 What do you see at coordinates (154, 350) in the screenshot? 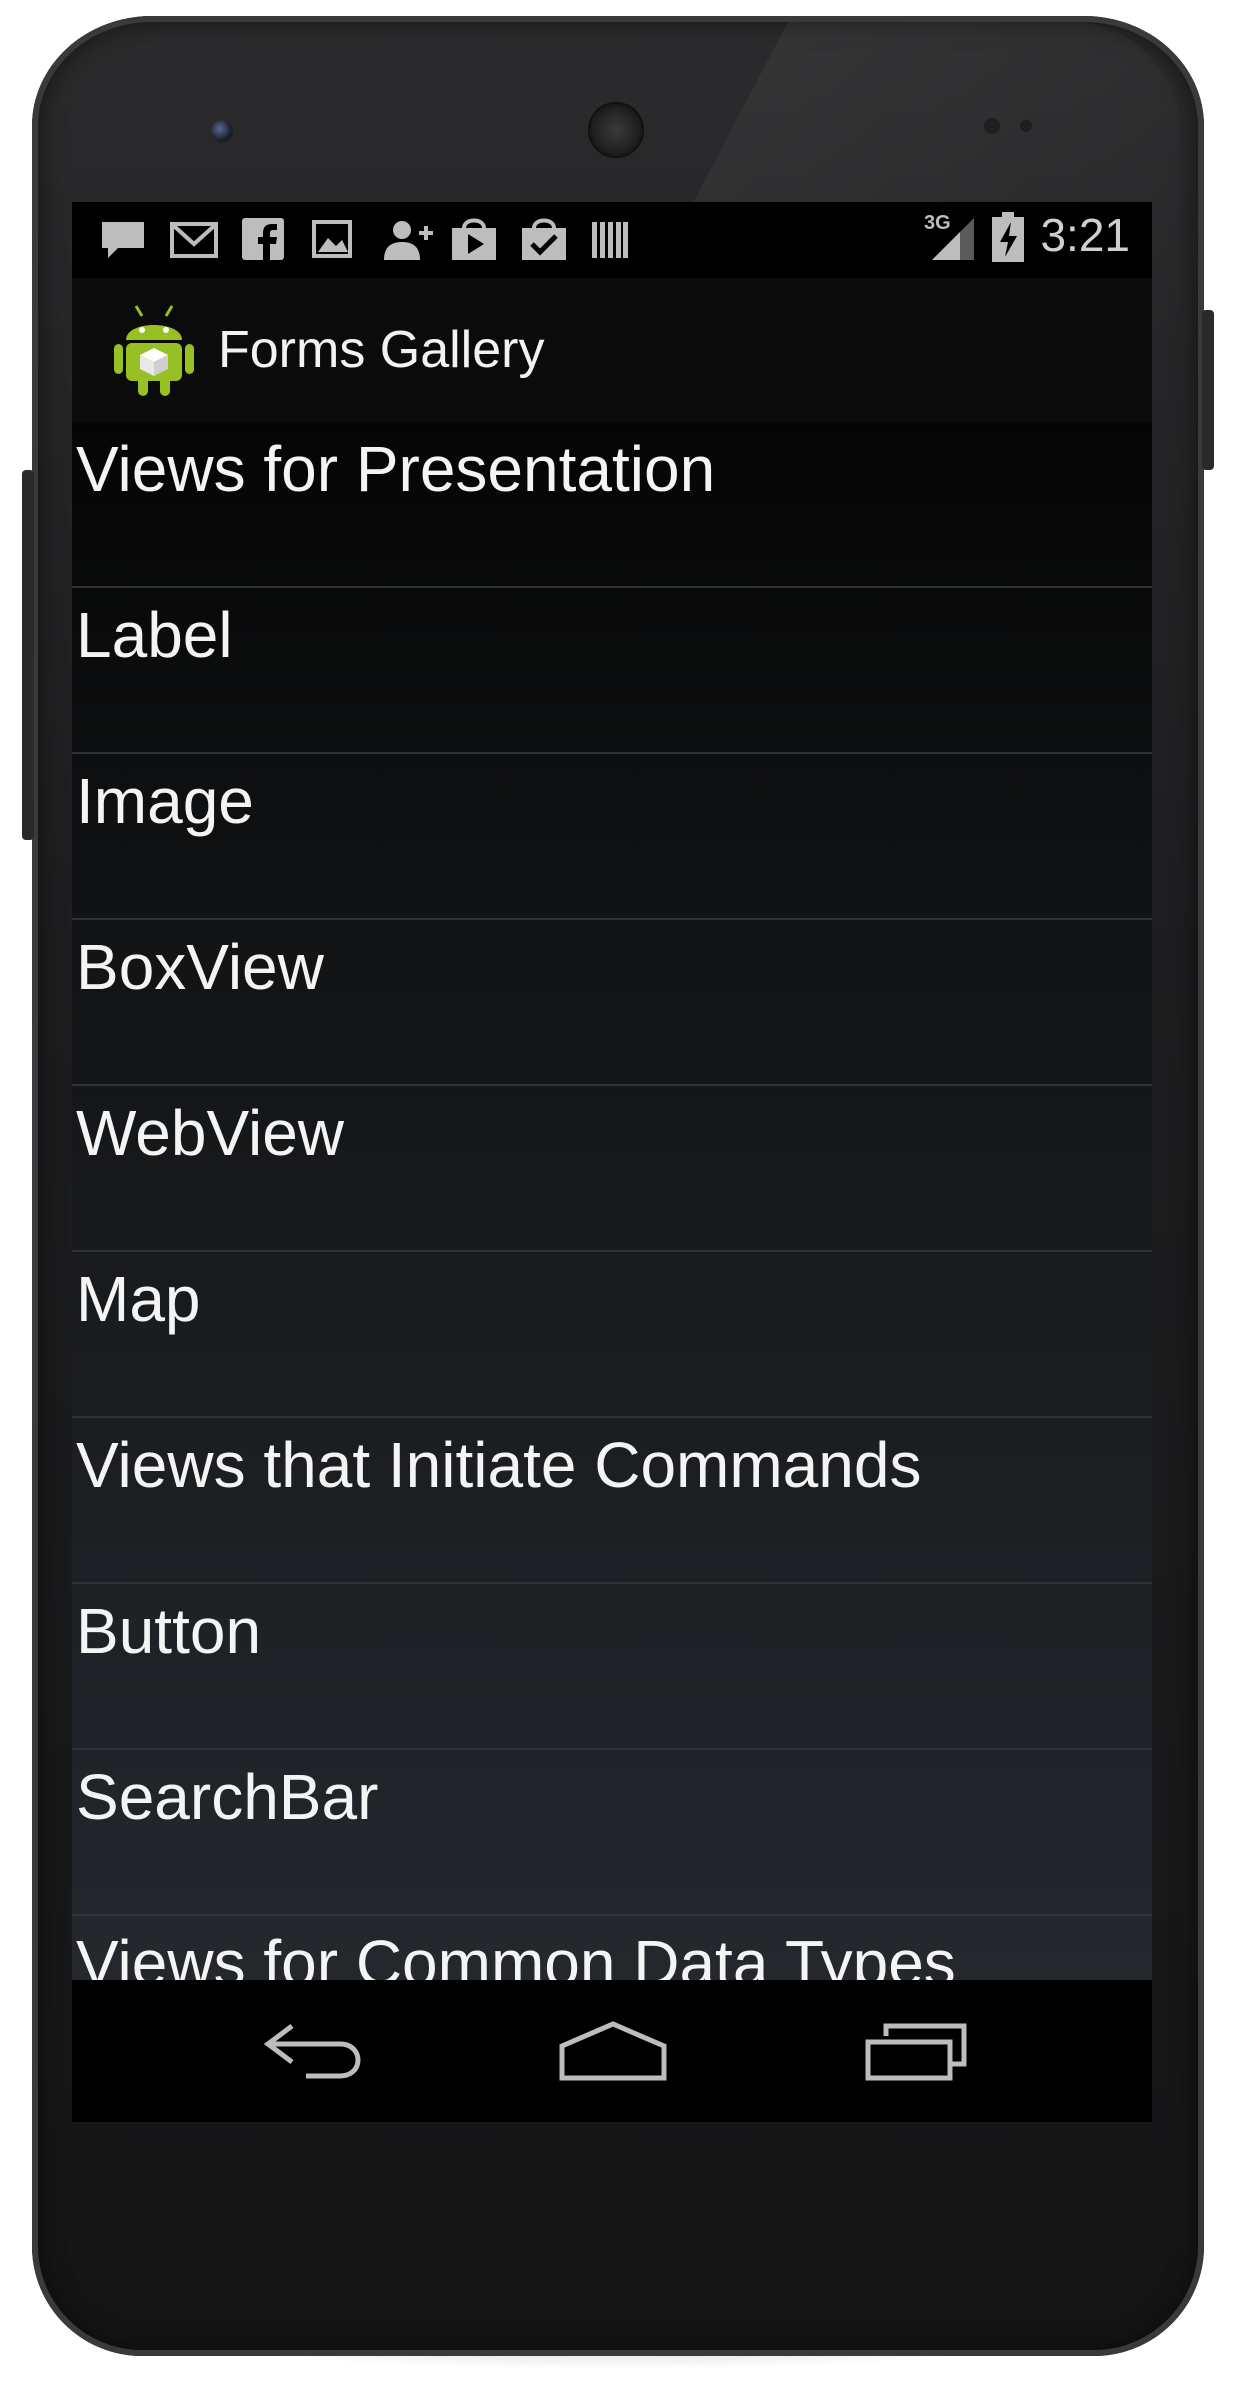
I see `android-icon` at bounding box center [154, 350].